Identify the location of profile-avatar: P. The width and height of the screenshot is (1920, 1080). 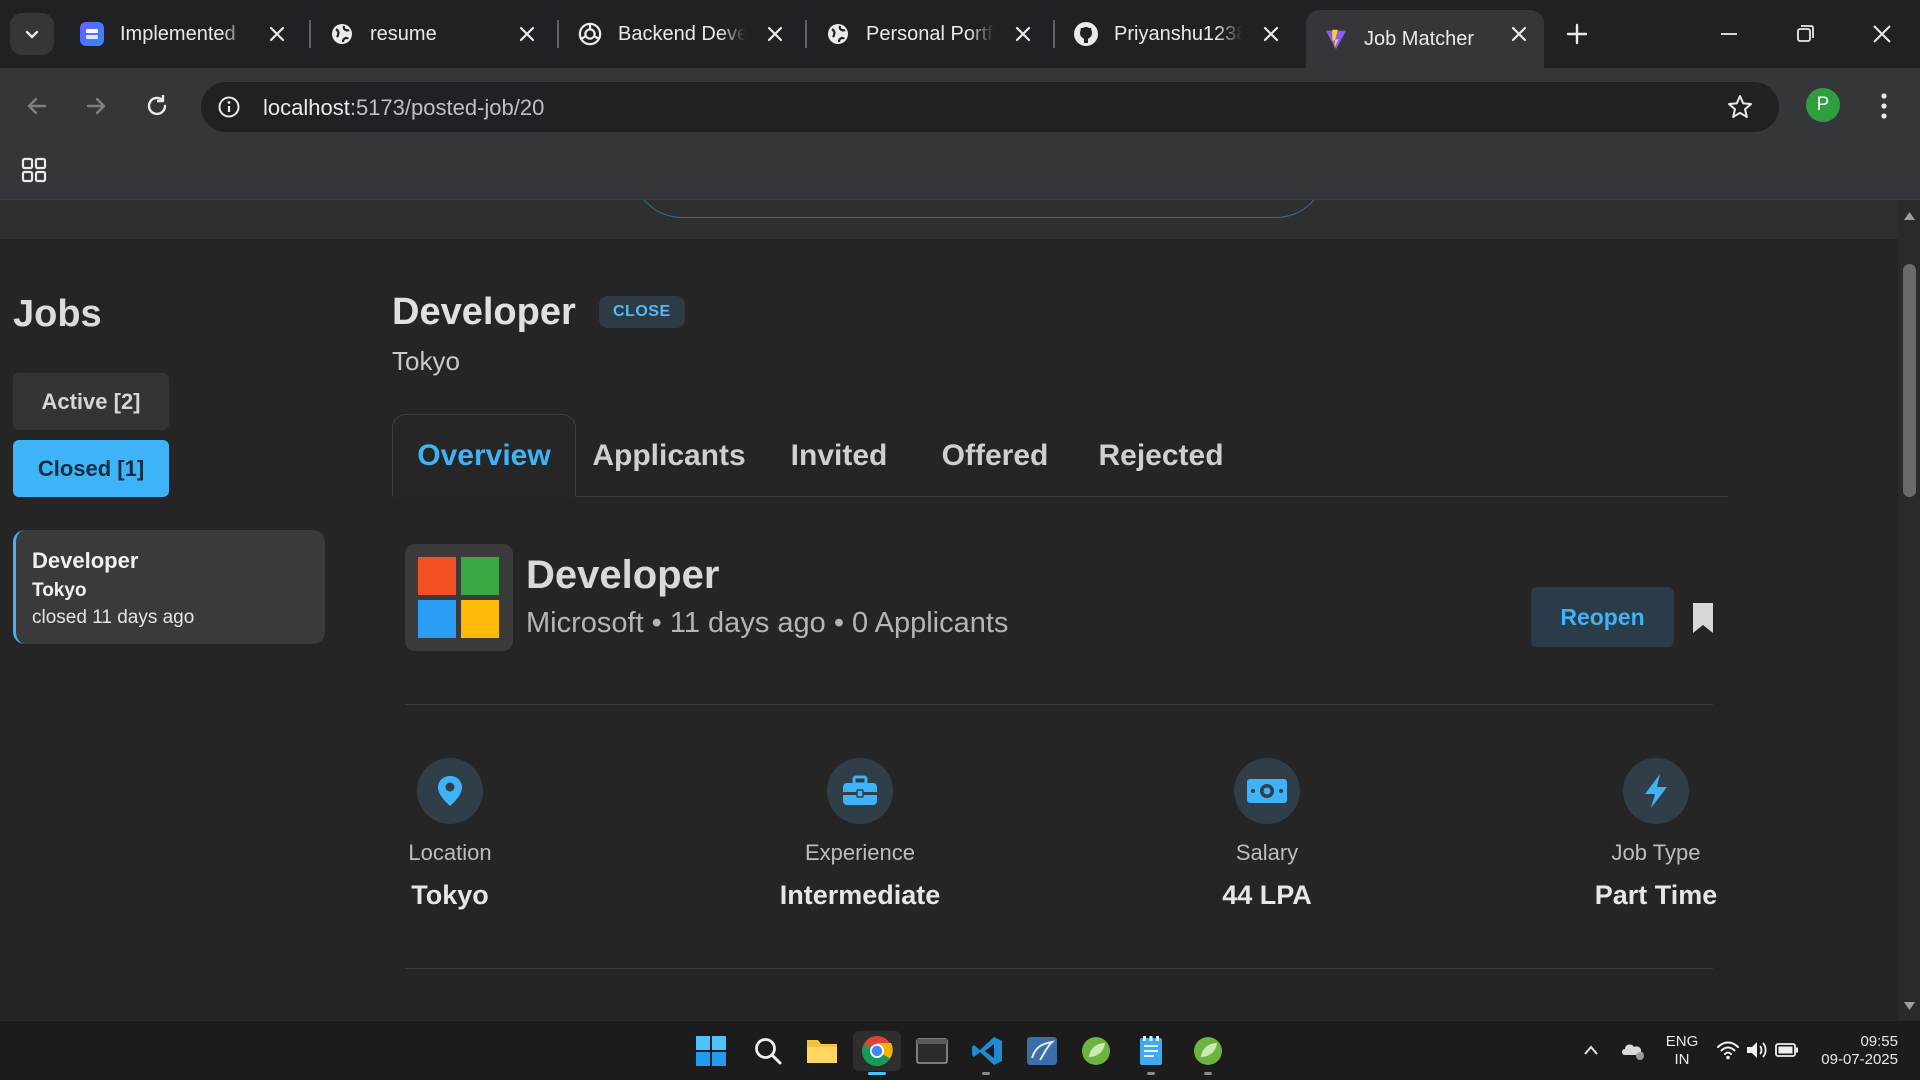
(1823, 105).